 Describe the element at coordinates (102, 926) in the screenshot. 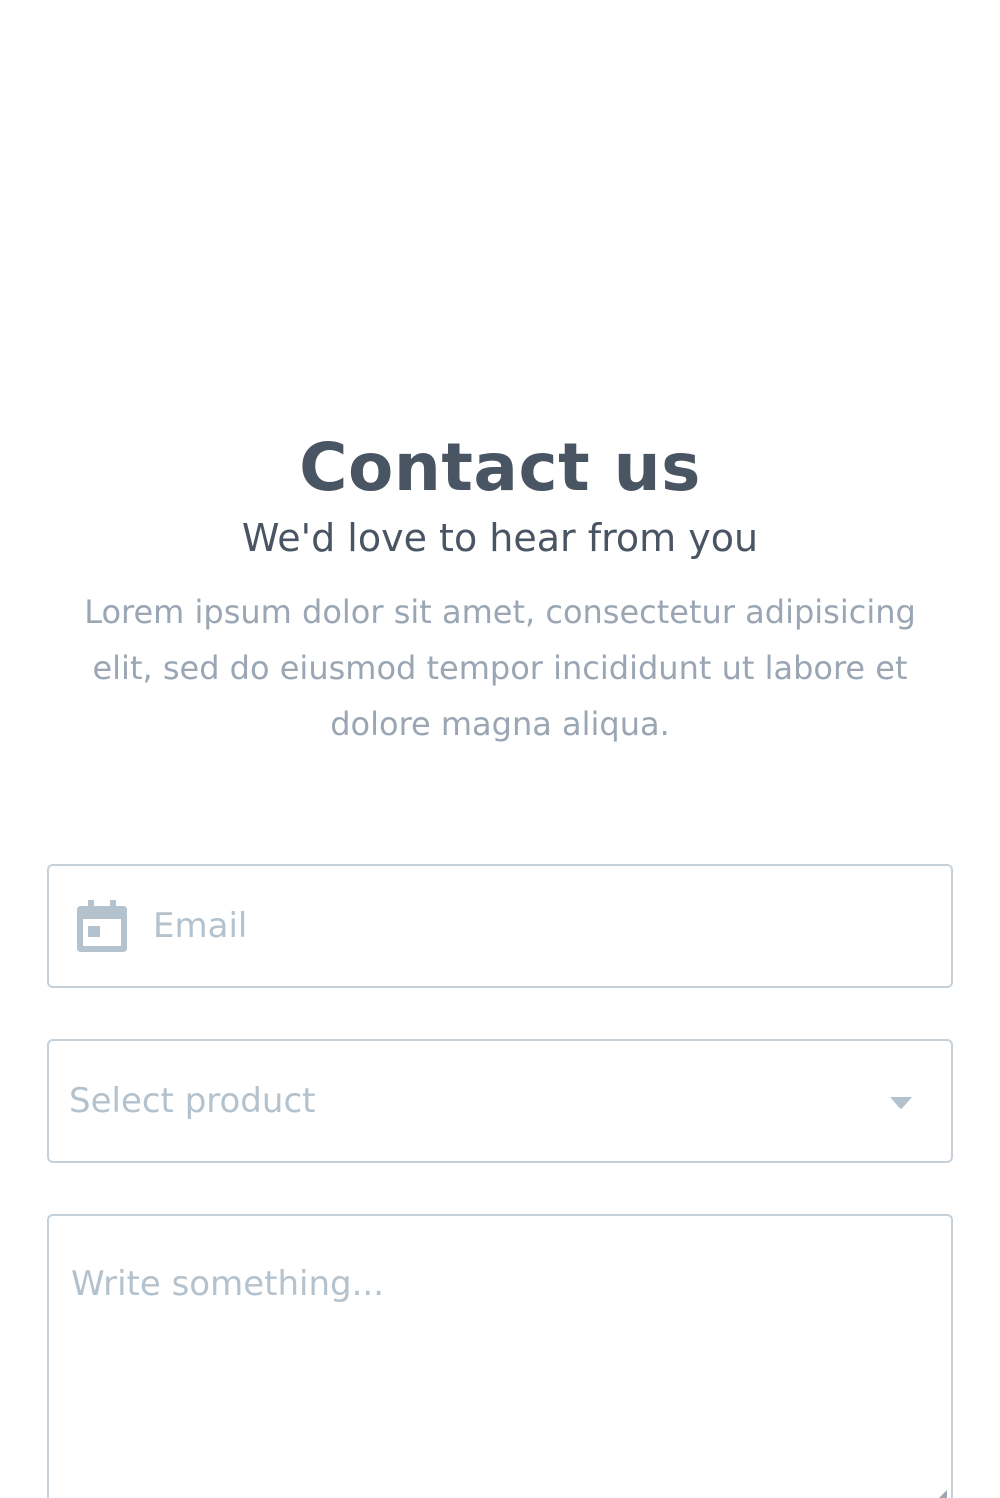

I see `calendar-icon` at that location.